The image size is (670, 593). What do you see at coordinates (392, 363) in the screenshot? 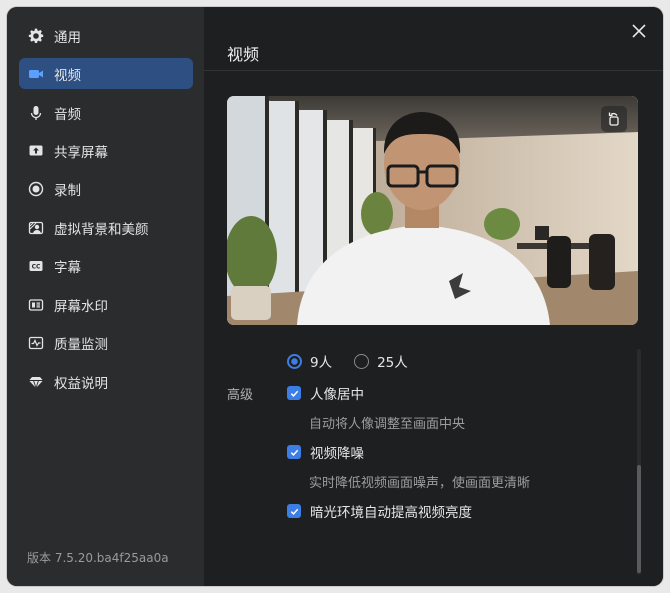
I see `radio-label: 25人` at bounding box center [392, 363].